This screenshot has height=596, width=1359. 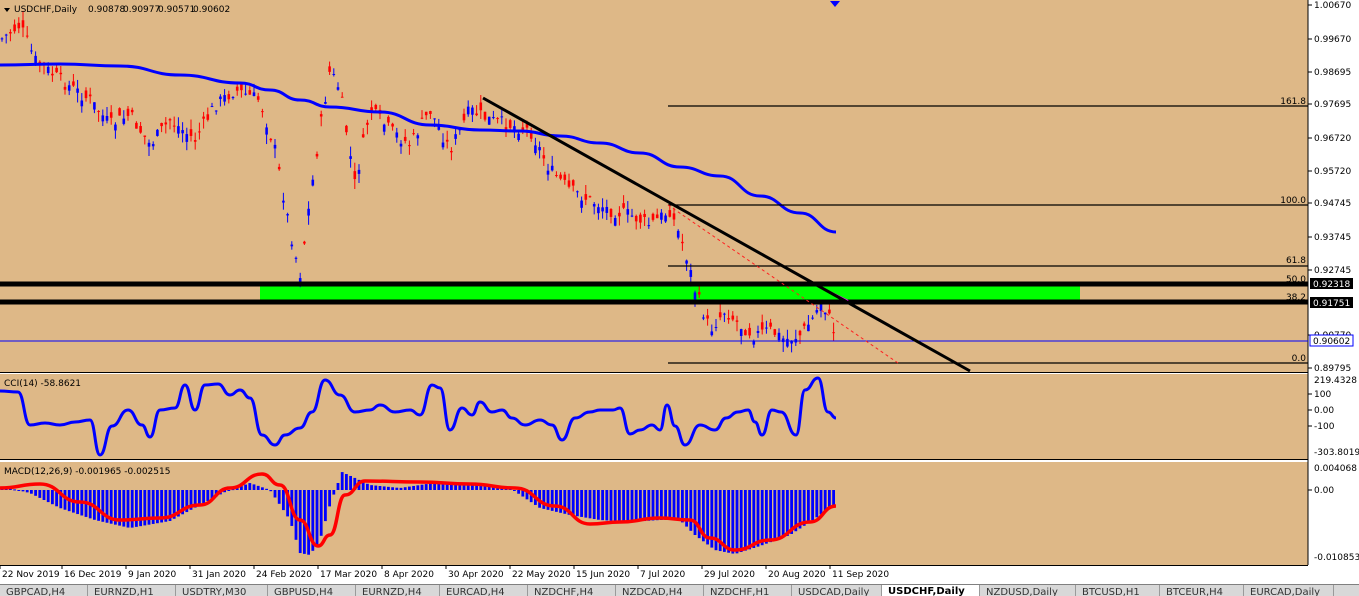 I want to click on tab-eurcad-h4: EURCAD,H4, so click(x=484, y=590).